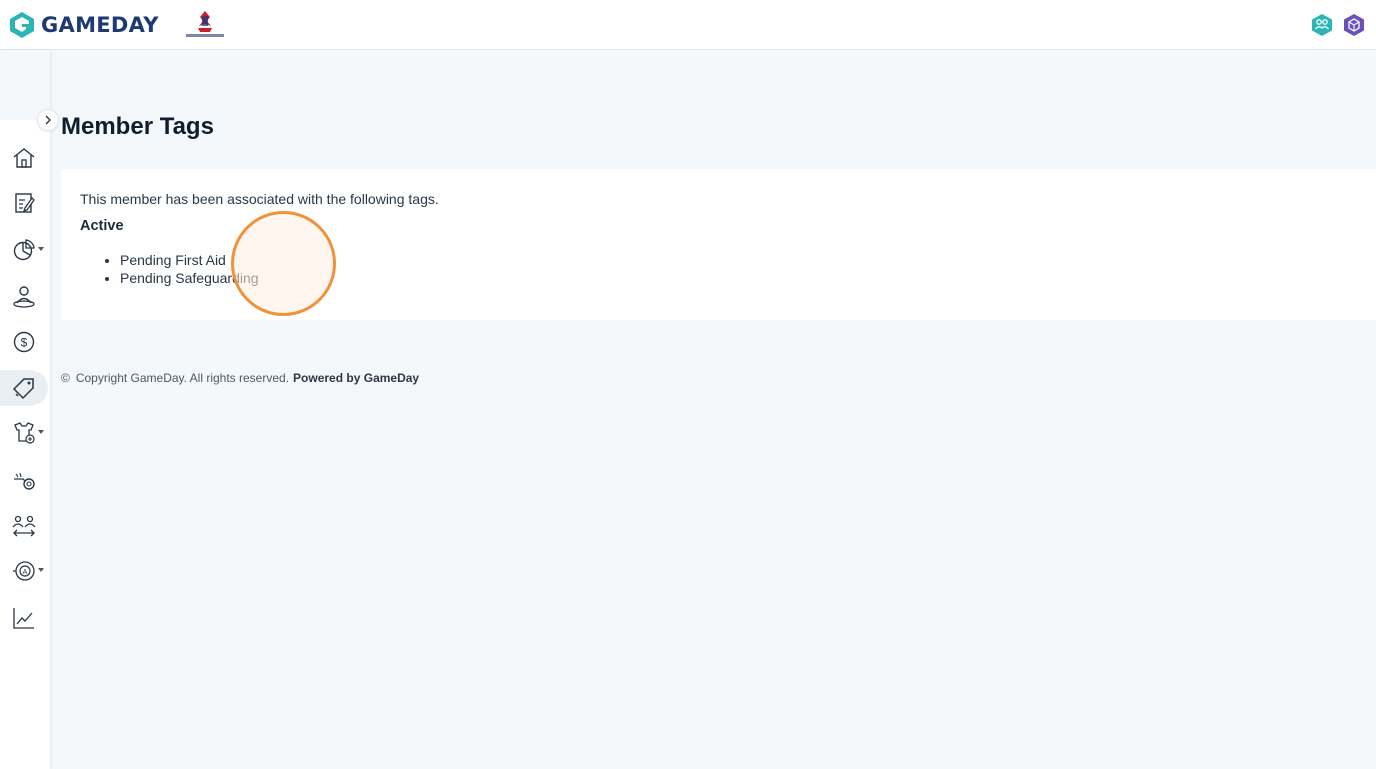  I want to click on sidebar-item-accreditation: A, so click(25, 571).